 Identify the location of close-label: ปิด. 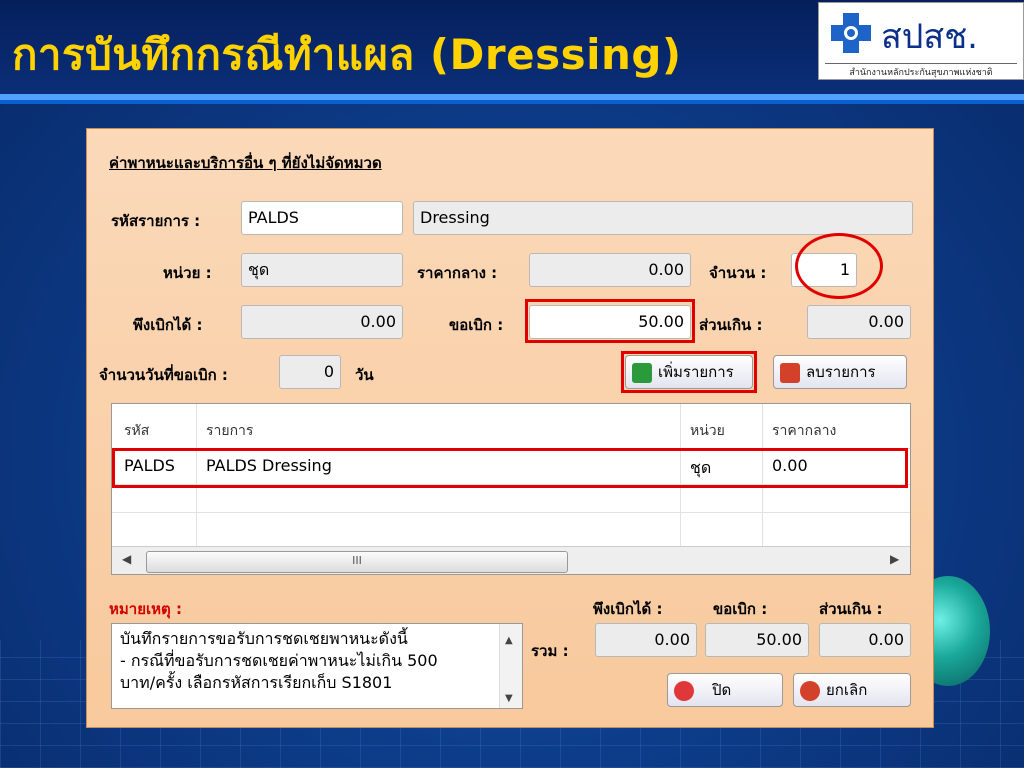
(722, 690).